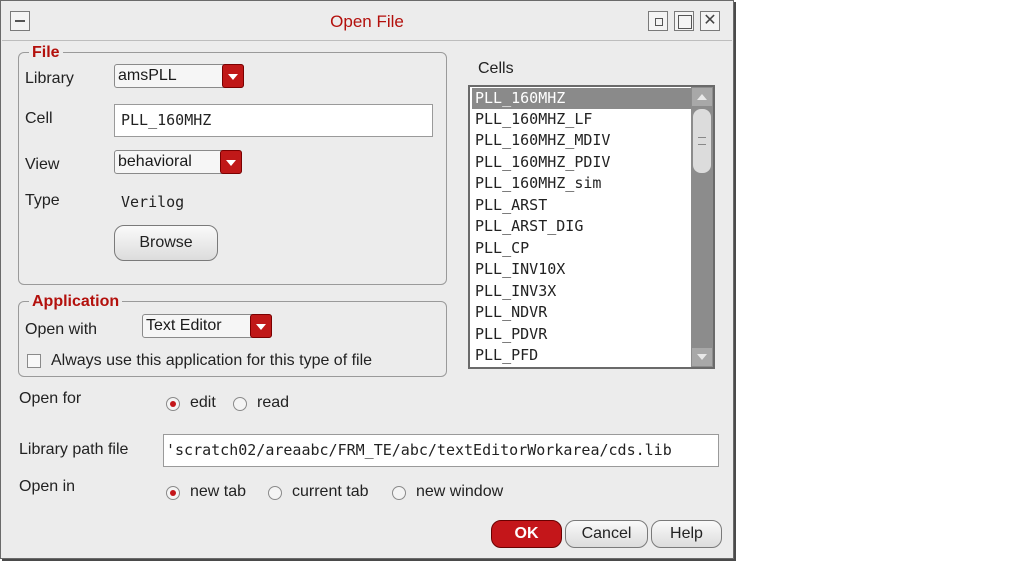 The image size is (1013, 568). What do you see at coordinates (74, 449) in the screenshot?
I see `library-path-label: Library path file` at bounding box center [74, 449].